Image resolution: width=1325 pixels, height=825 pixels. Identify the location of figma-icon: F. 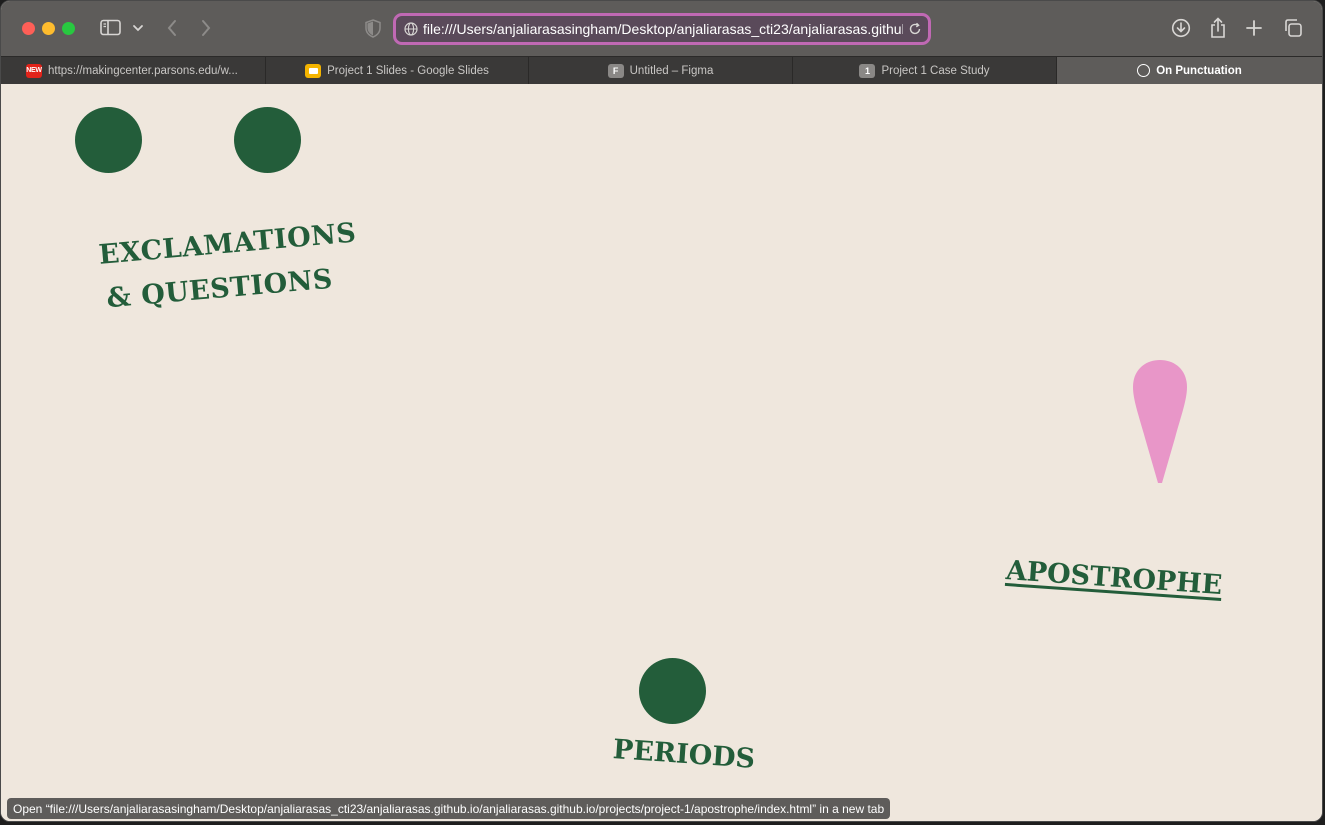
(615, 70).